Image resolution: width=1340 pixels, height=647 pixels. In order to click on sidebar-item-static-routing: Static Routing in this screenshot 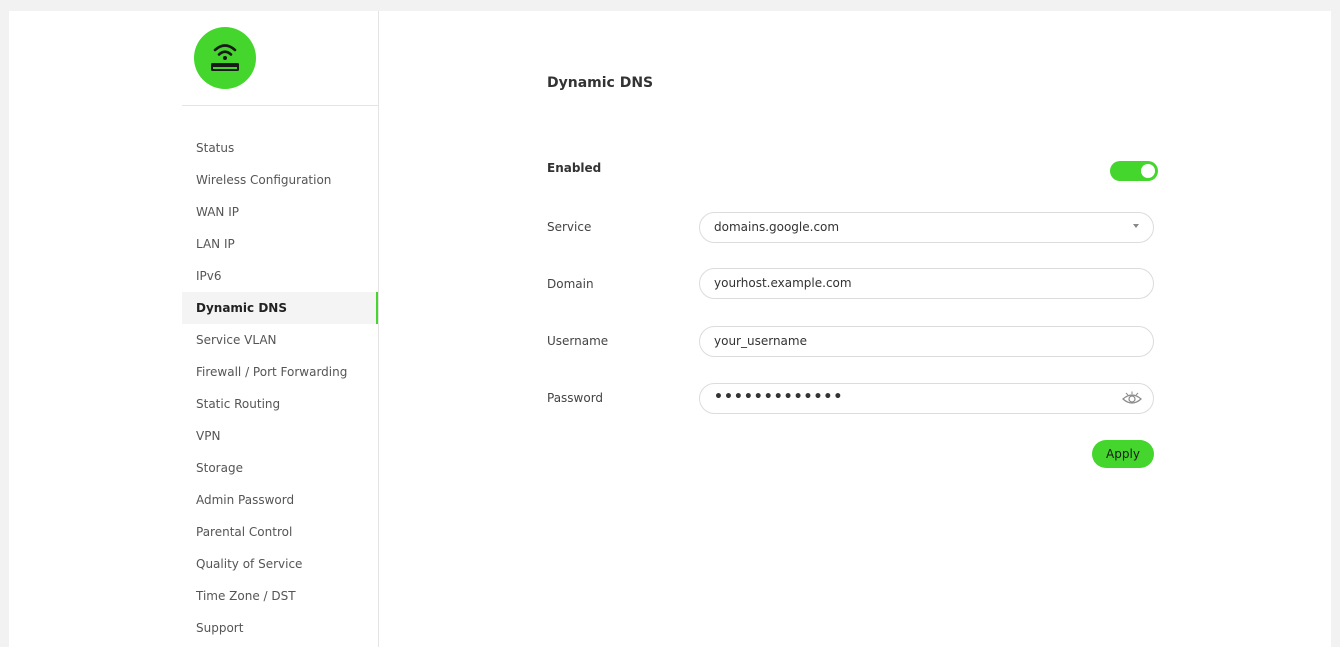, I will do `click(280, 404)`.